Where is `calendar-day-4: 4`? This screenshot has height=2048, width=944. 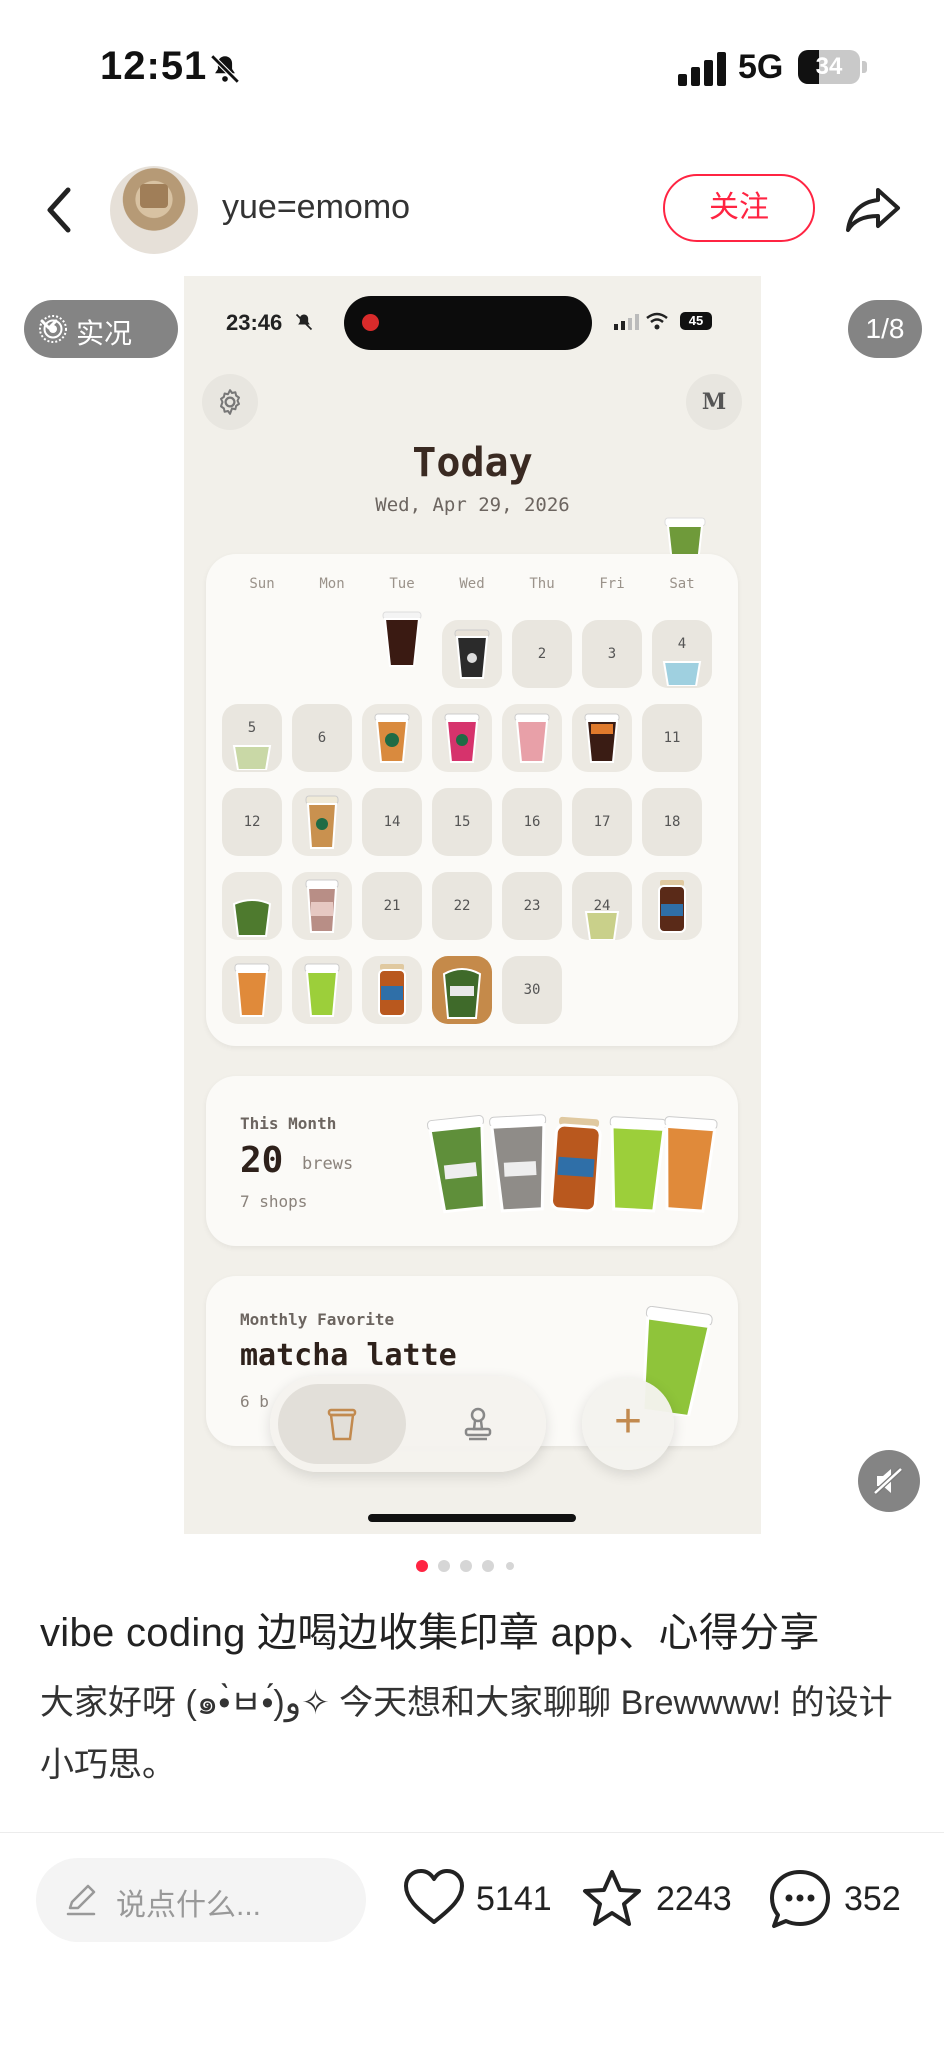
calendar-day-4: 4 is located at coordinates (682, 654).